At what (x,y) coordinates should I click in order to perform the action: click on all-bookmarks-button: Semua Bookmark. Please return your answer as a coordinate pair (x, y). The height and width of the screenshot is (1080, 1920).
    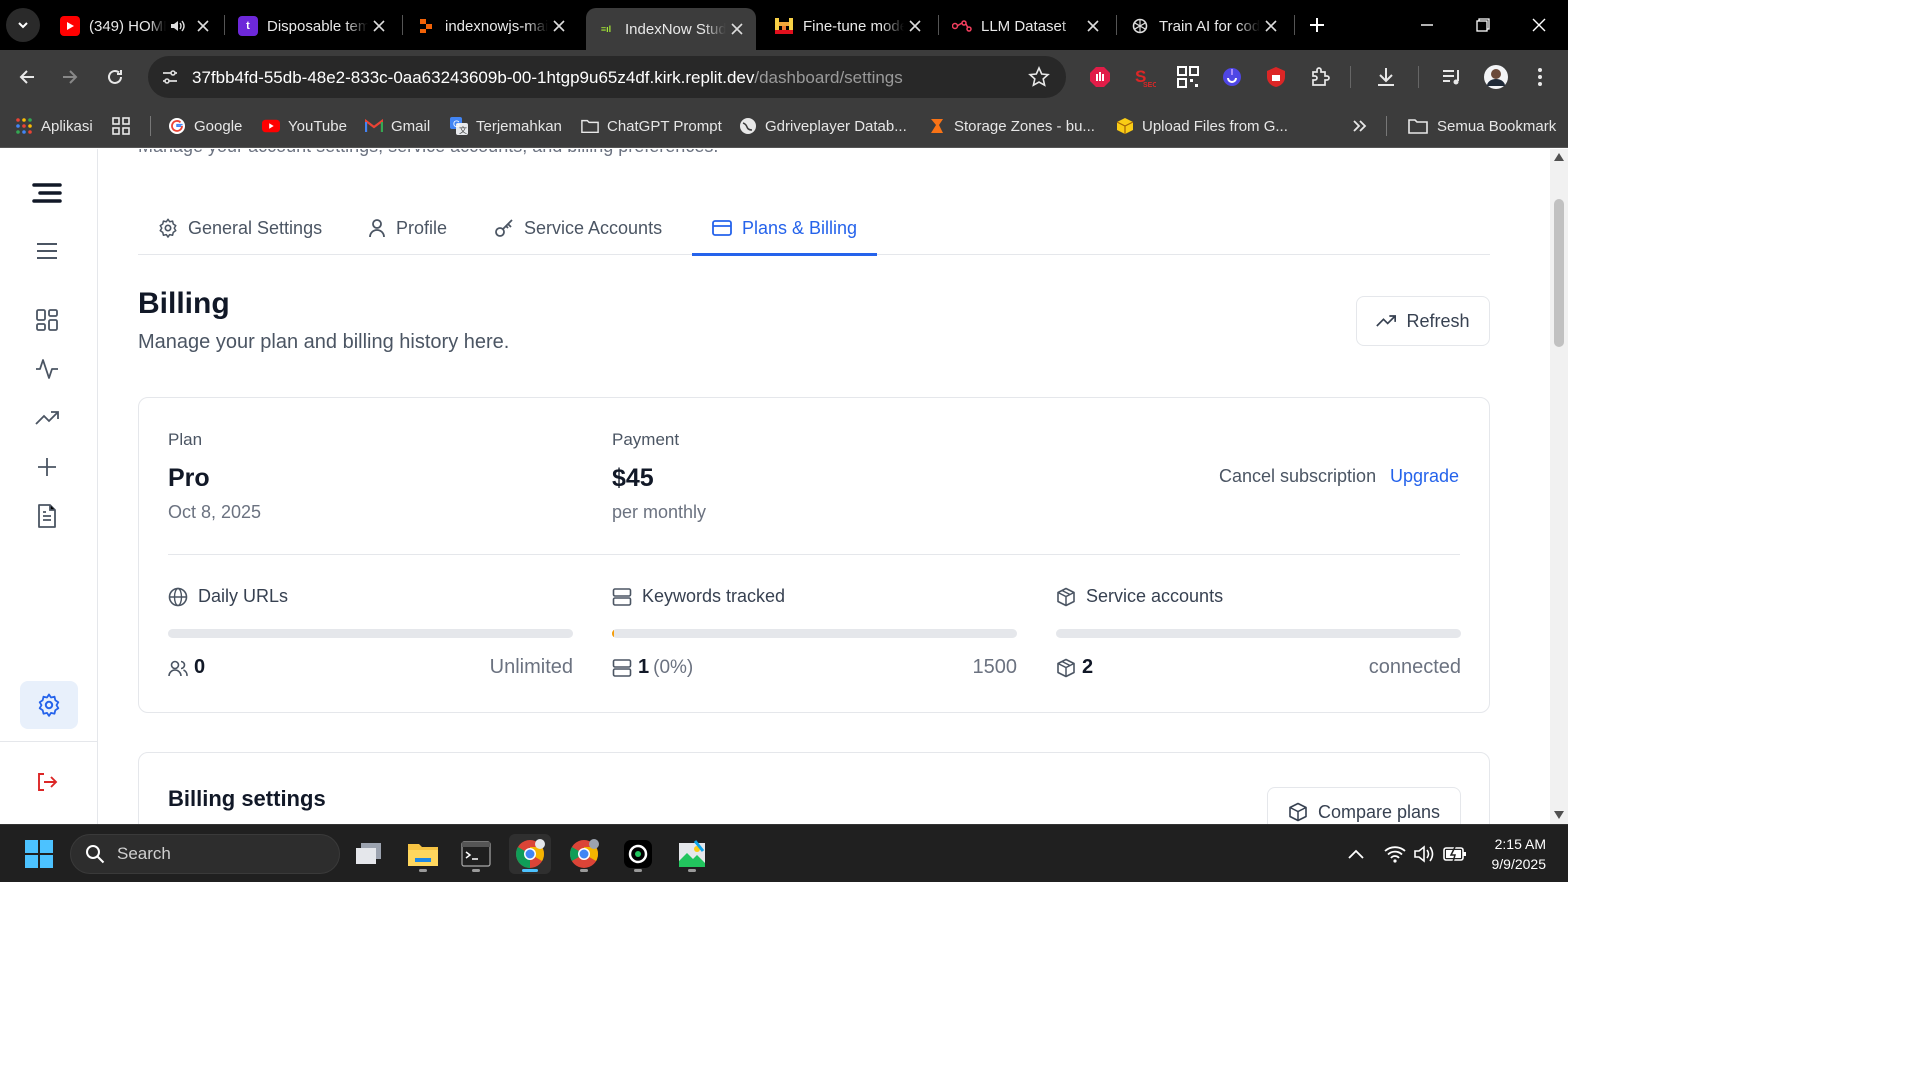
    Looking at the image, I should click on (1481, 126).